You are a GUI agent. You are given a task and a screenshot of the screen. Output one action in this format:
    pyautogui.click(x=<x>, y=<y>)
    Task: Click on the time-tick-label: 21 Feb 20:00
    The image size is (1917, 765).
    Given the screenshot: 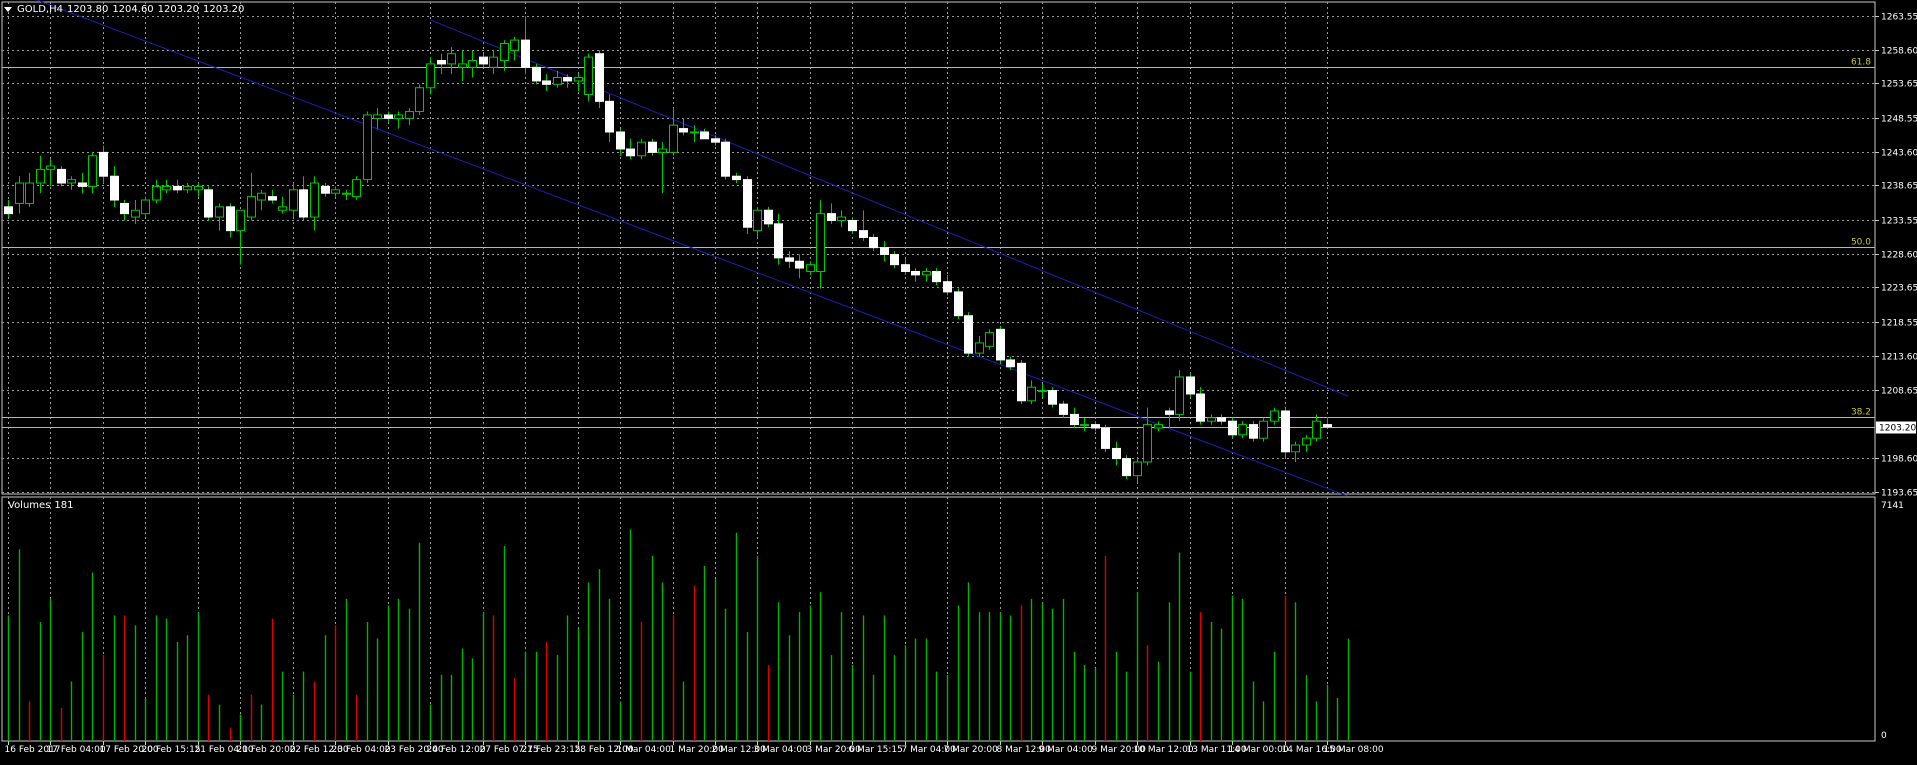 What is the action you would take?
    pyautogui.click(x=266, y=750)
    